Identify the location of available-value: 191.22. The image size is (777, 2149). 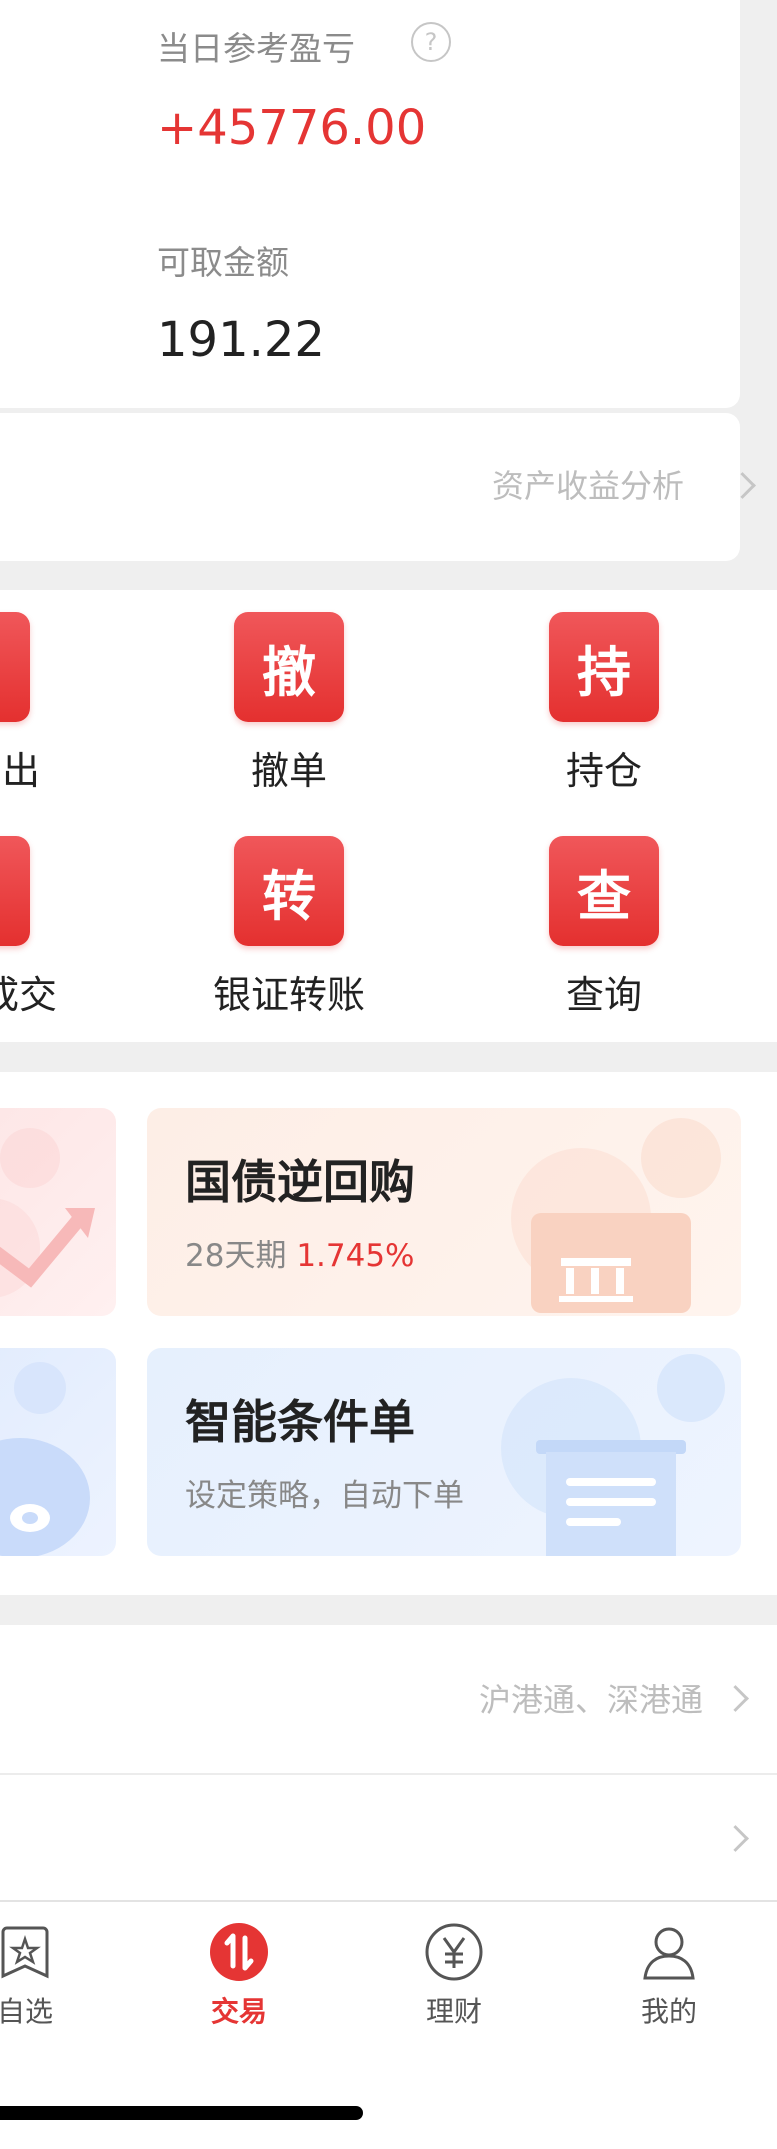
(241, 340).